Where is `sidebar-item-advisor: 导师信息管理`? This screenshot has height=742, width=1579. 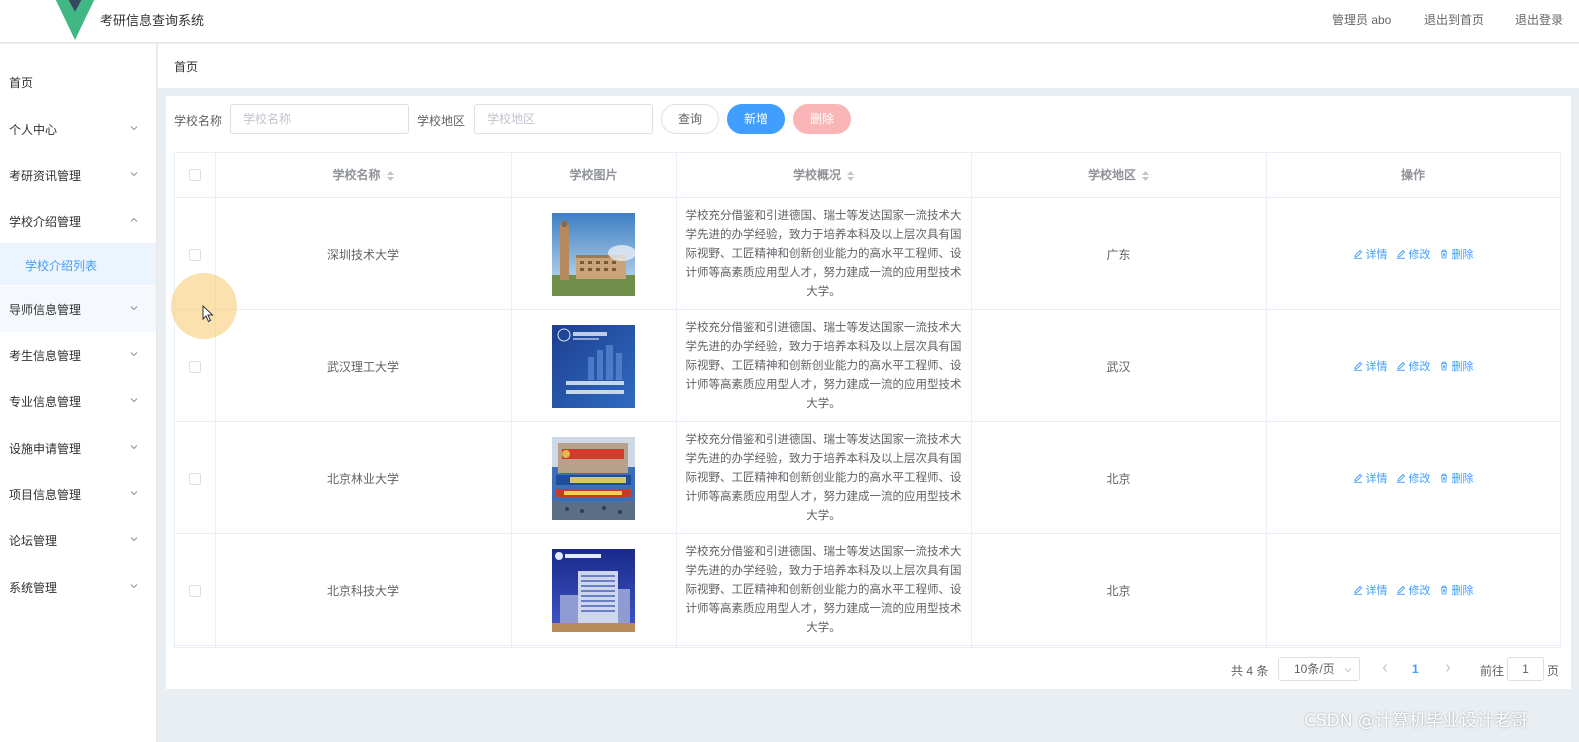
sidebar-item-advisor: 导师信息管理 is located at coordinates (78, 309).